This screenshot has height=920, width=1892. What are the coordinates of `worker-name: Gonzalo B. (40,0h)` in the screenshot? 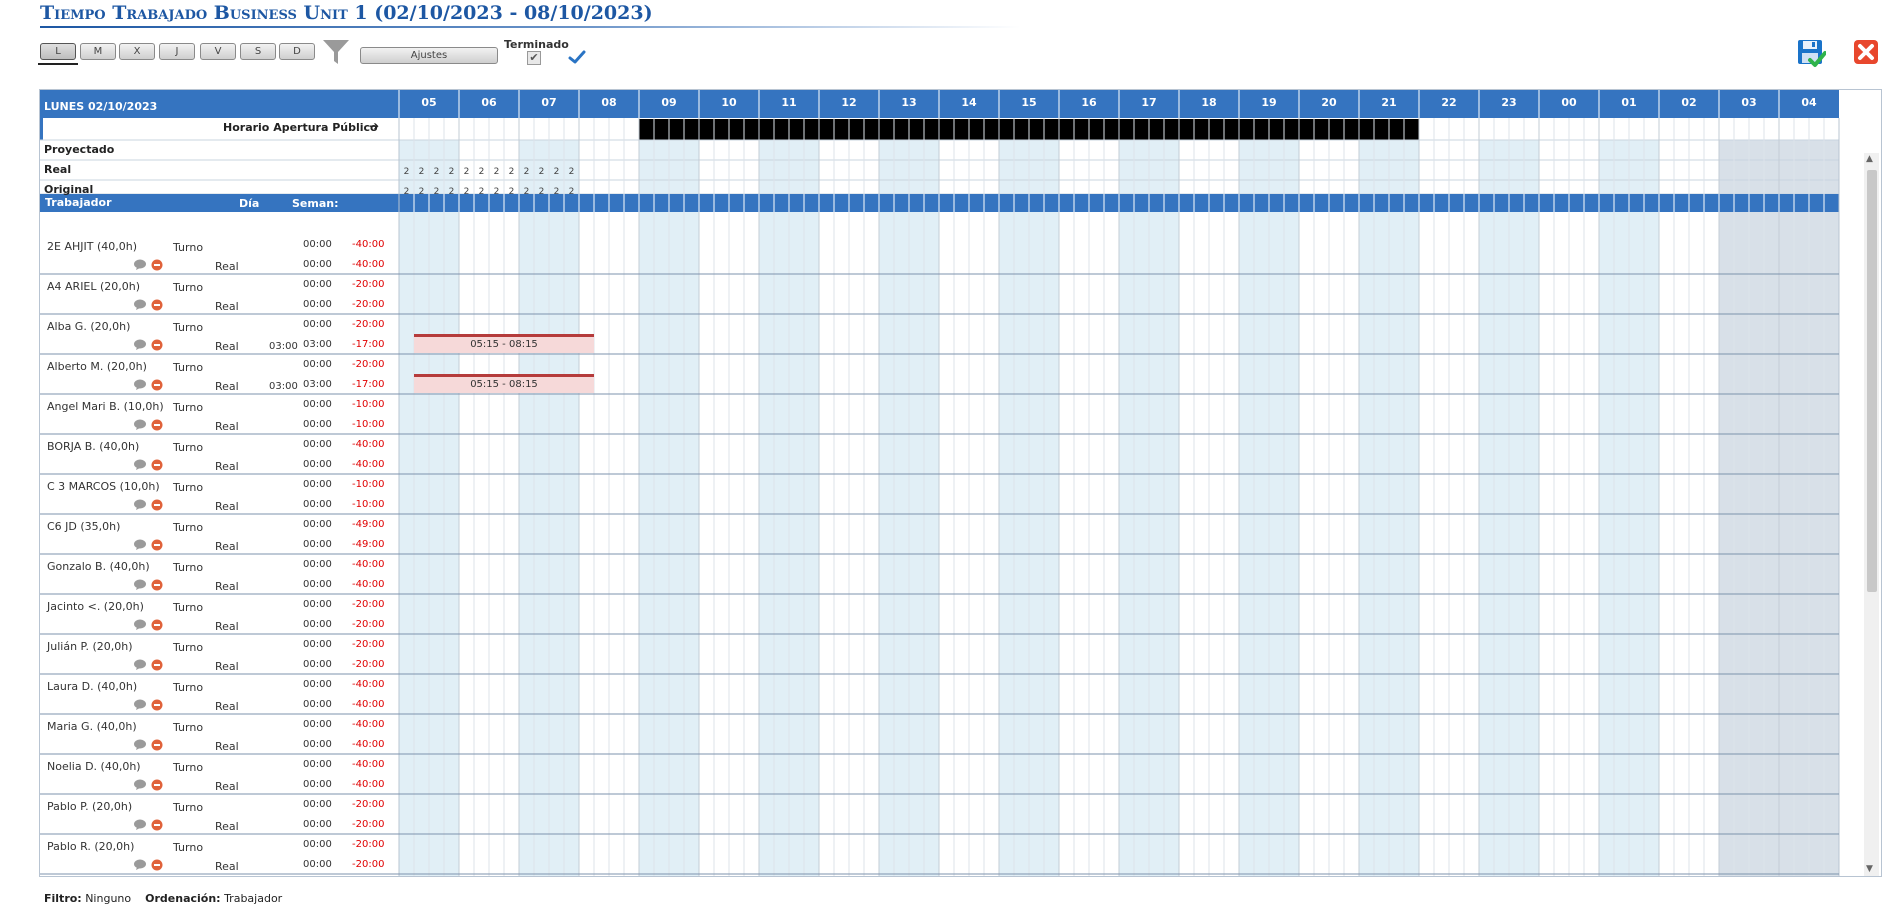 It's located at (98, 566).